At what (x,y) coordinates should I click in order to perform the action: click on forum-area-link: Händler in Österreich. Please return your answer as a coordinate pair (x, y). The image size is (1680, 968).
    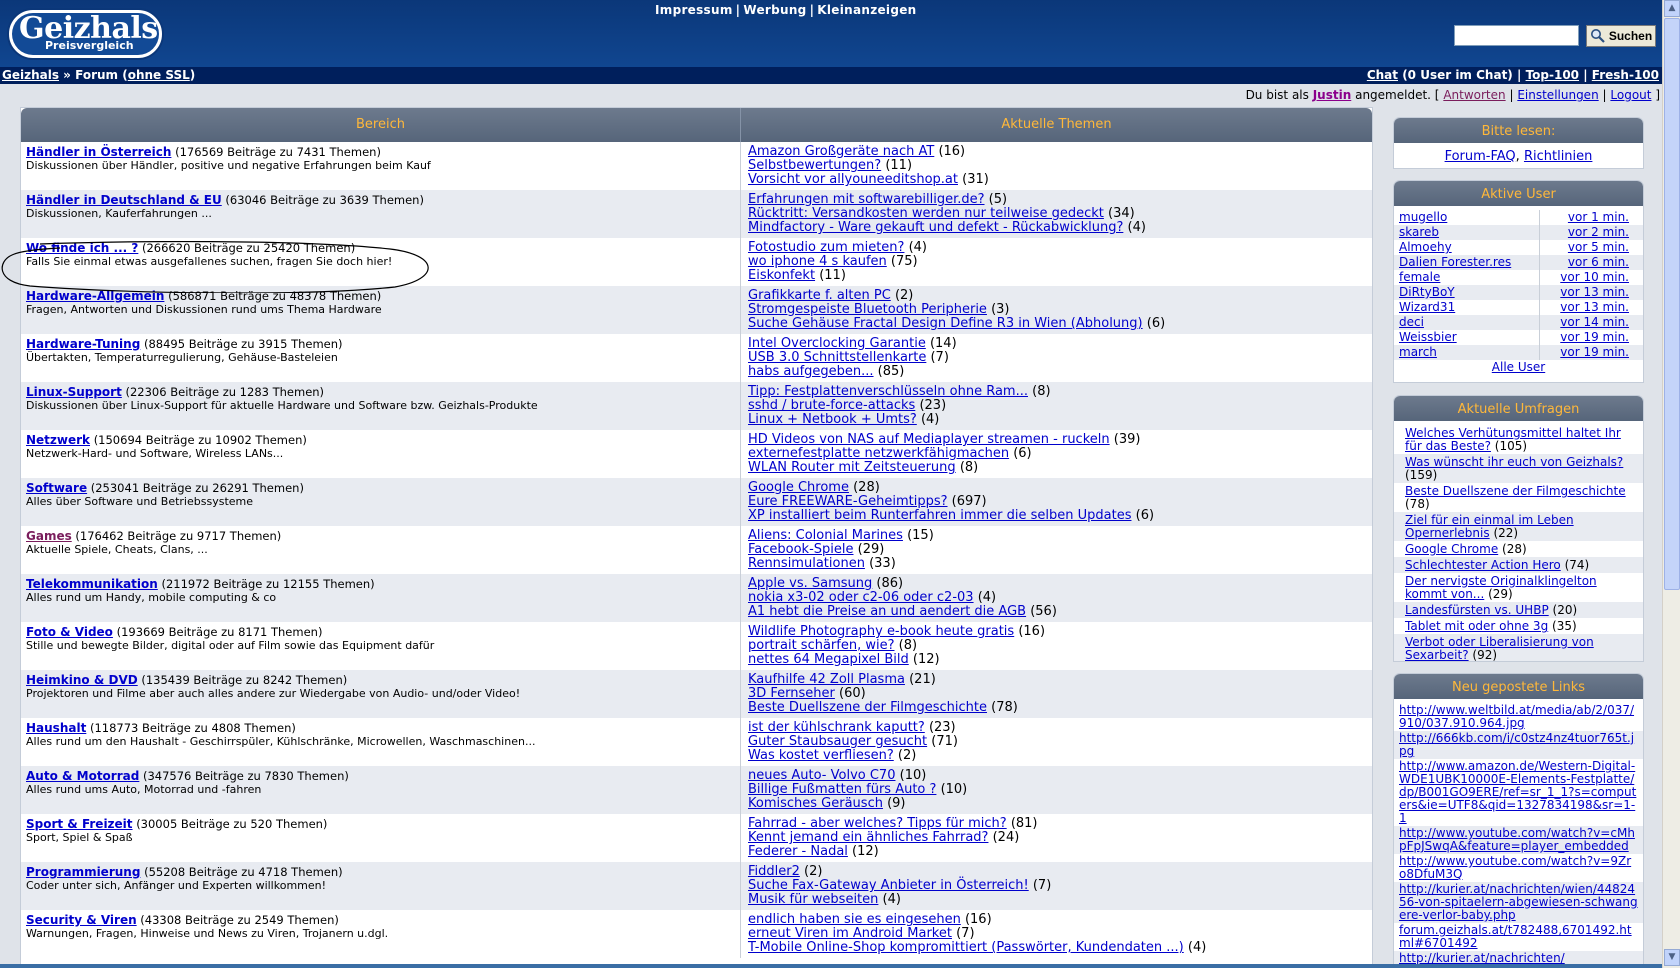
    Looking at the image, I should click on (98, 152).